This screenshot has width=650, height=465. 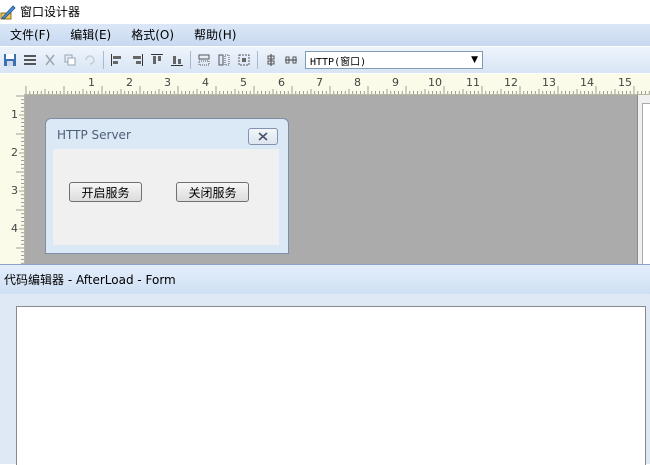 I want to click on code-editor-title: 代码编辑器 - AfterLoad - Form, so click(x=325, y=279).